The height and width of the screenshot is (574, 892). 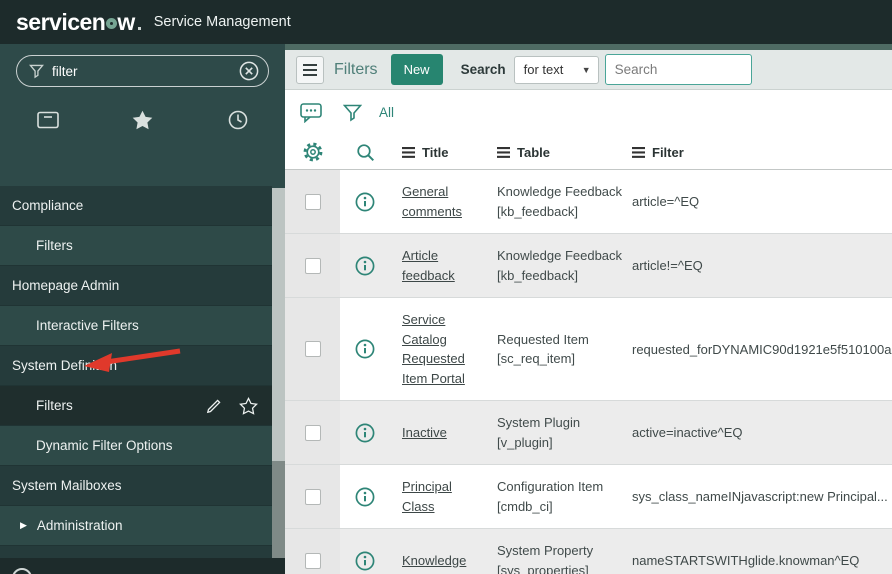 What do you see at coordinates (352, 113) in the screenshot?
I see `breadcrumb-funnel-icon` at bounding box center [352, 113].